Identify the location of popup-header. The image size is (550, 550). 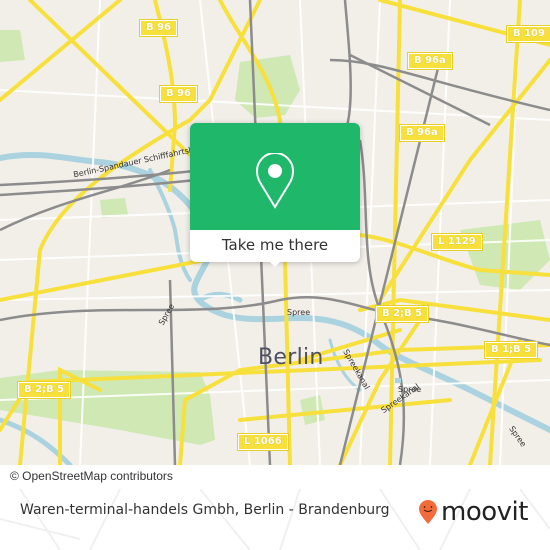
(275, 176).